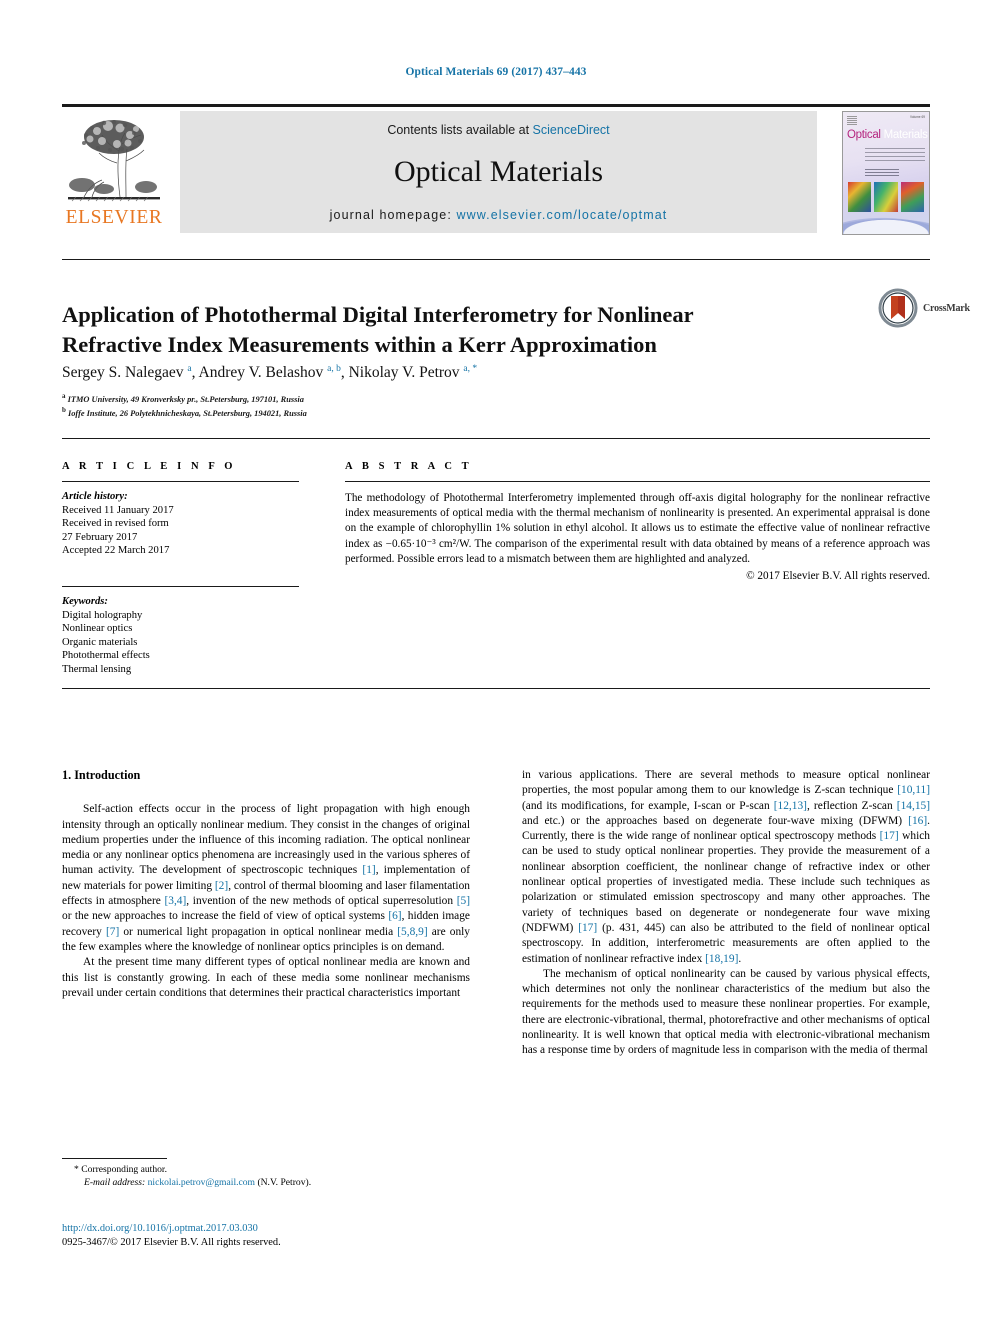 The width and height of the screenshot is (992, 1323). Describe the element at coordinates (261, 373) in the screenshot. I see `author-2-name: Andrey V. Belashov` at that location.